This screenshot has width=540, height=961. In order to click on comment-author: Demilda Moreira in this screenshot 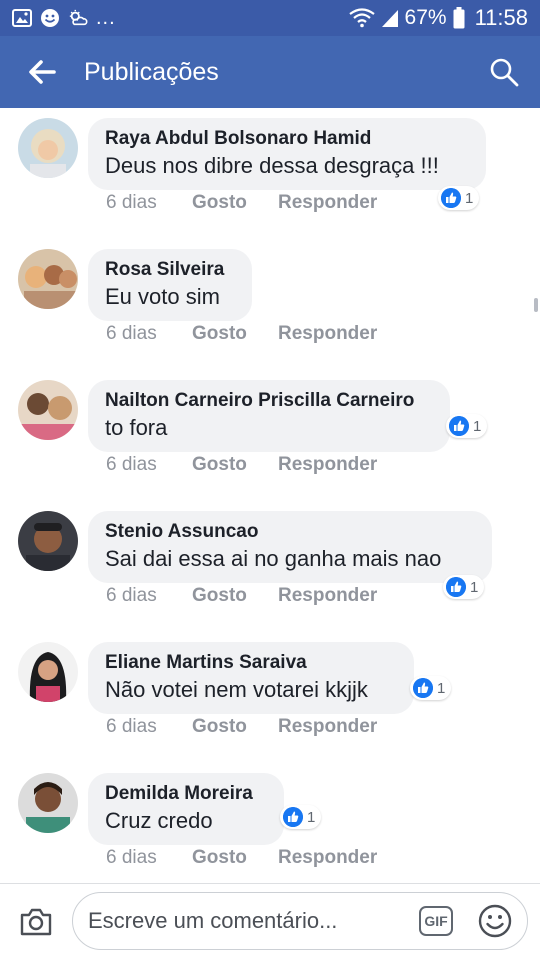, I will do `click(185, 794)`.